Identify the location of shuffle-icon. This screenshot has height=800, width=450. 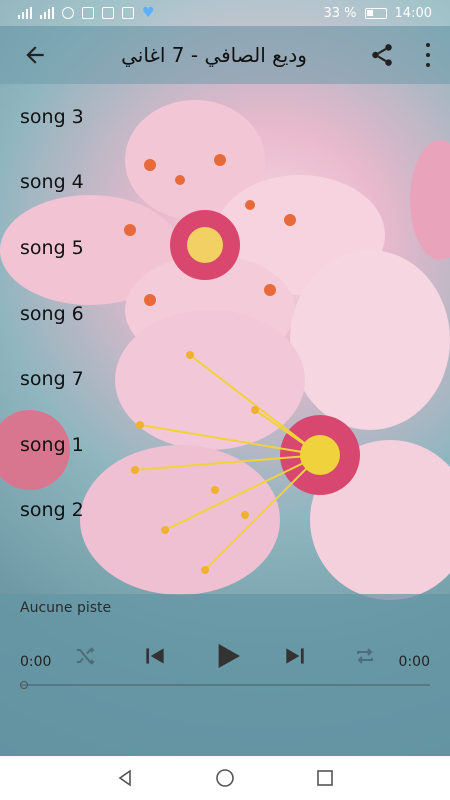
(86, 656).